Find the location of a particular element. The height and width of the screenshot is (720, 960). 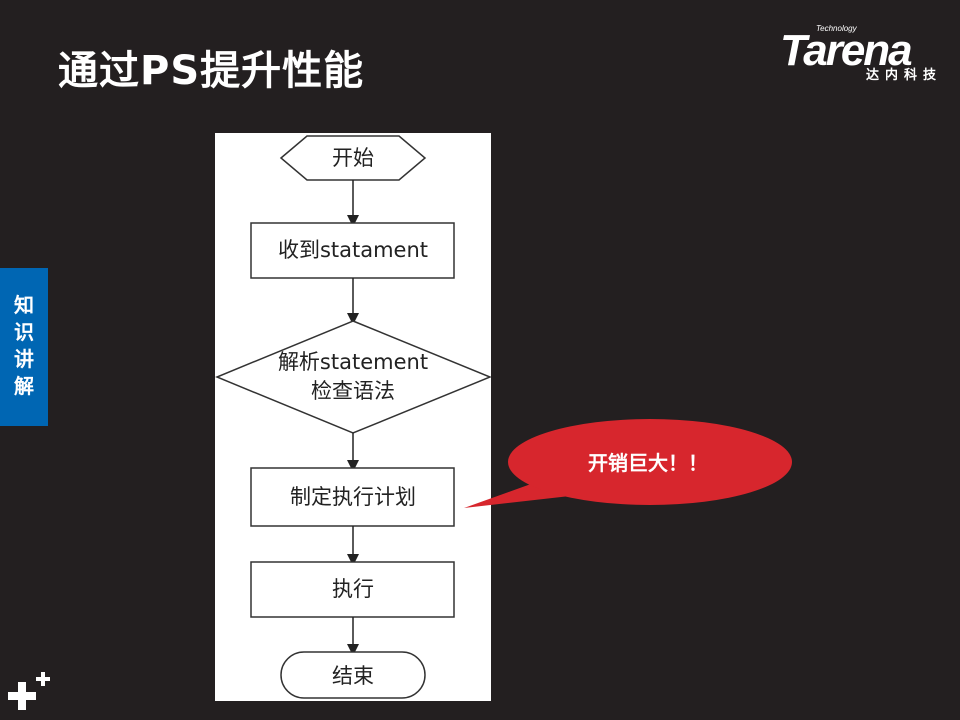

end-label: 结束 is located at coordinates (353, 676).